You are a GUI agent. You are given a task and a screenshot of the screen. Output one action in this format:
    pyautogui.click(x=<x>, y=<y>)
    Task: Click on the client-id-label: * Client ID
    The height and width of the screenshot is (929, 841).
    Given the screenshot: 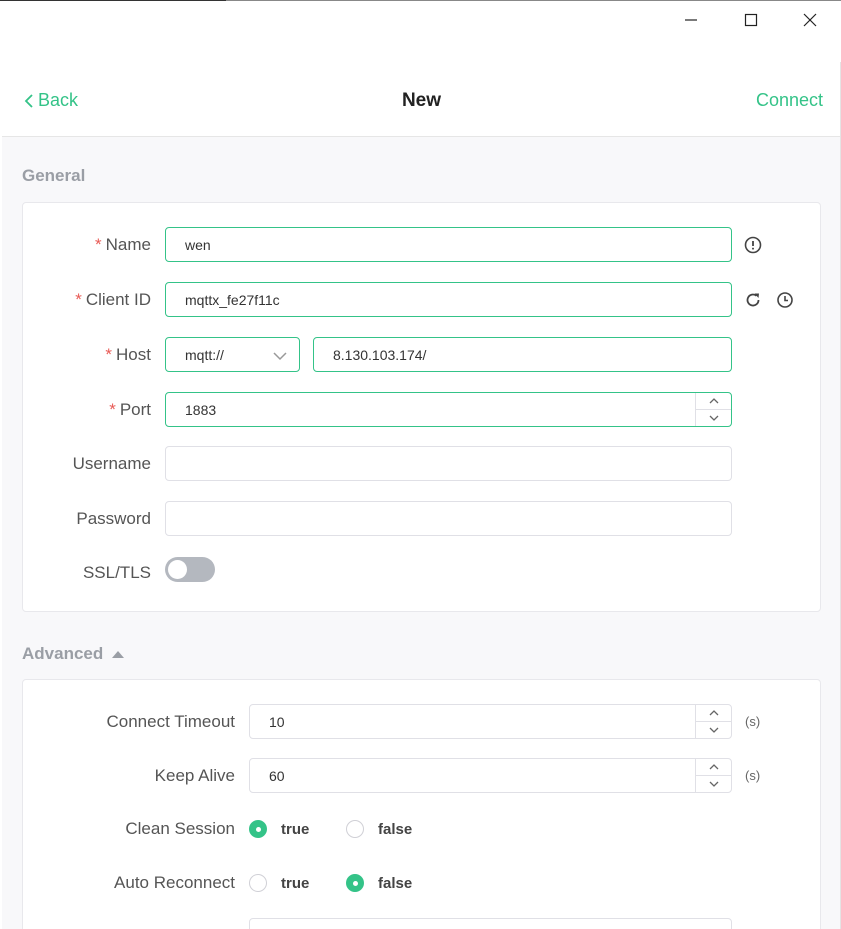 What is the action you would take?
    pyautogui.click(x=113, y=299)
    